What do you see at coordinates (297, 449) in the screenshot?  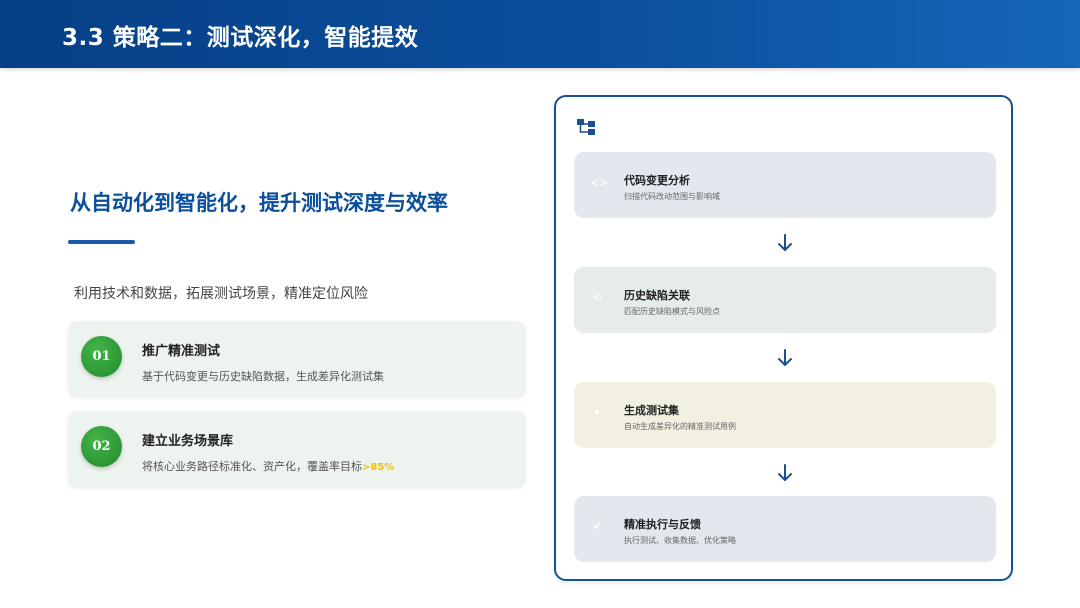 I see `strategy-card-2: 02 建立业务场景库 将核心业务路径标准化、资产化，覆盖率目标>85%` at bounding box center [297, 449].